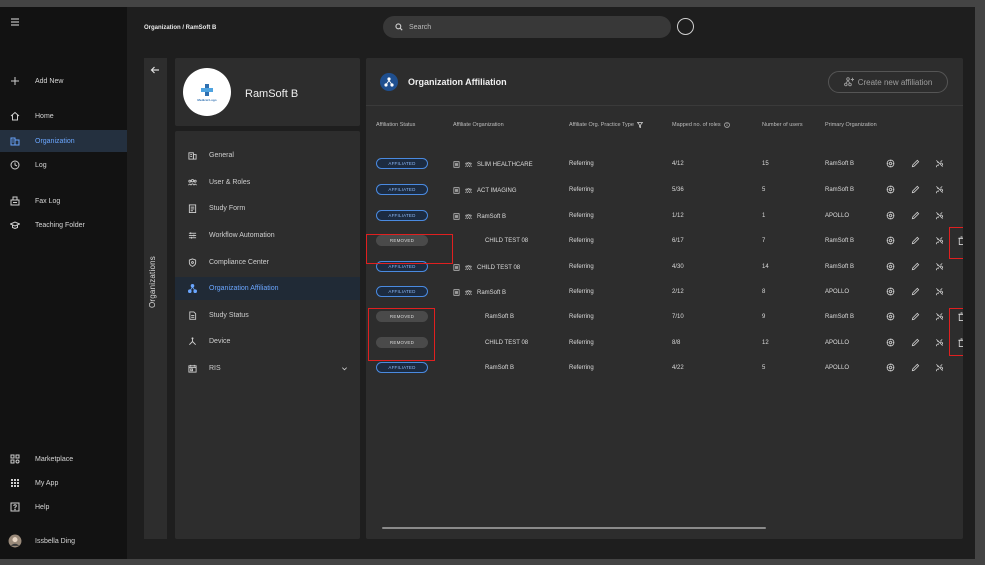 This screenshot has width=985, height=565. I want to click on column-header-status: Affiliation Status, so click(395, 125).